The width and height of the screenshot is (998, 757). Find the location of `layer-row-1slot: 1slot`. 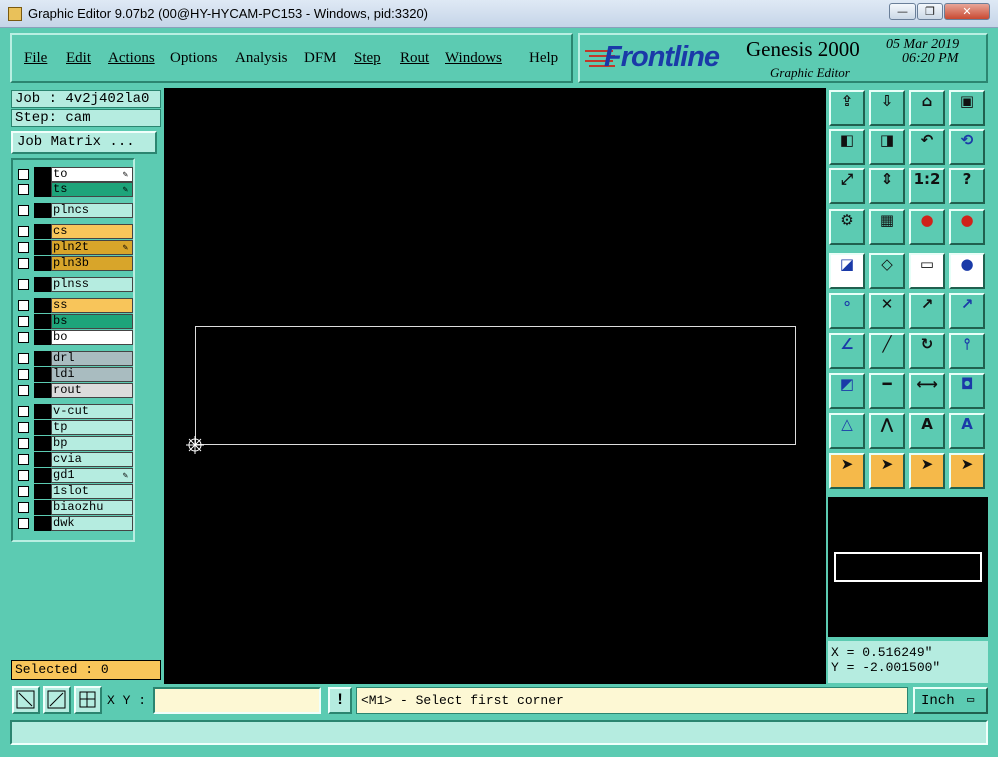

layer-row-1slot: 1slot is located at coordinates (76, 491).